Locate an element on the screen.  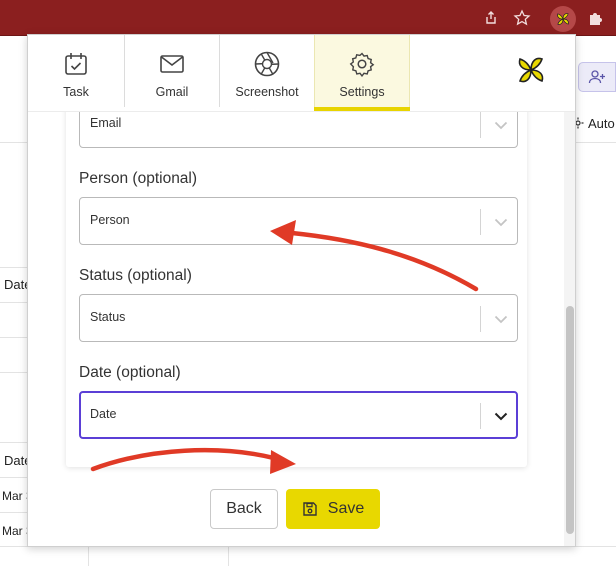
bookmark-star-icon is located at coordinates (522, 18).